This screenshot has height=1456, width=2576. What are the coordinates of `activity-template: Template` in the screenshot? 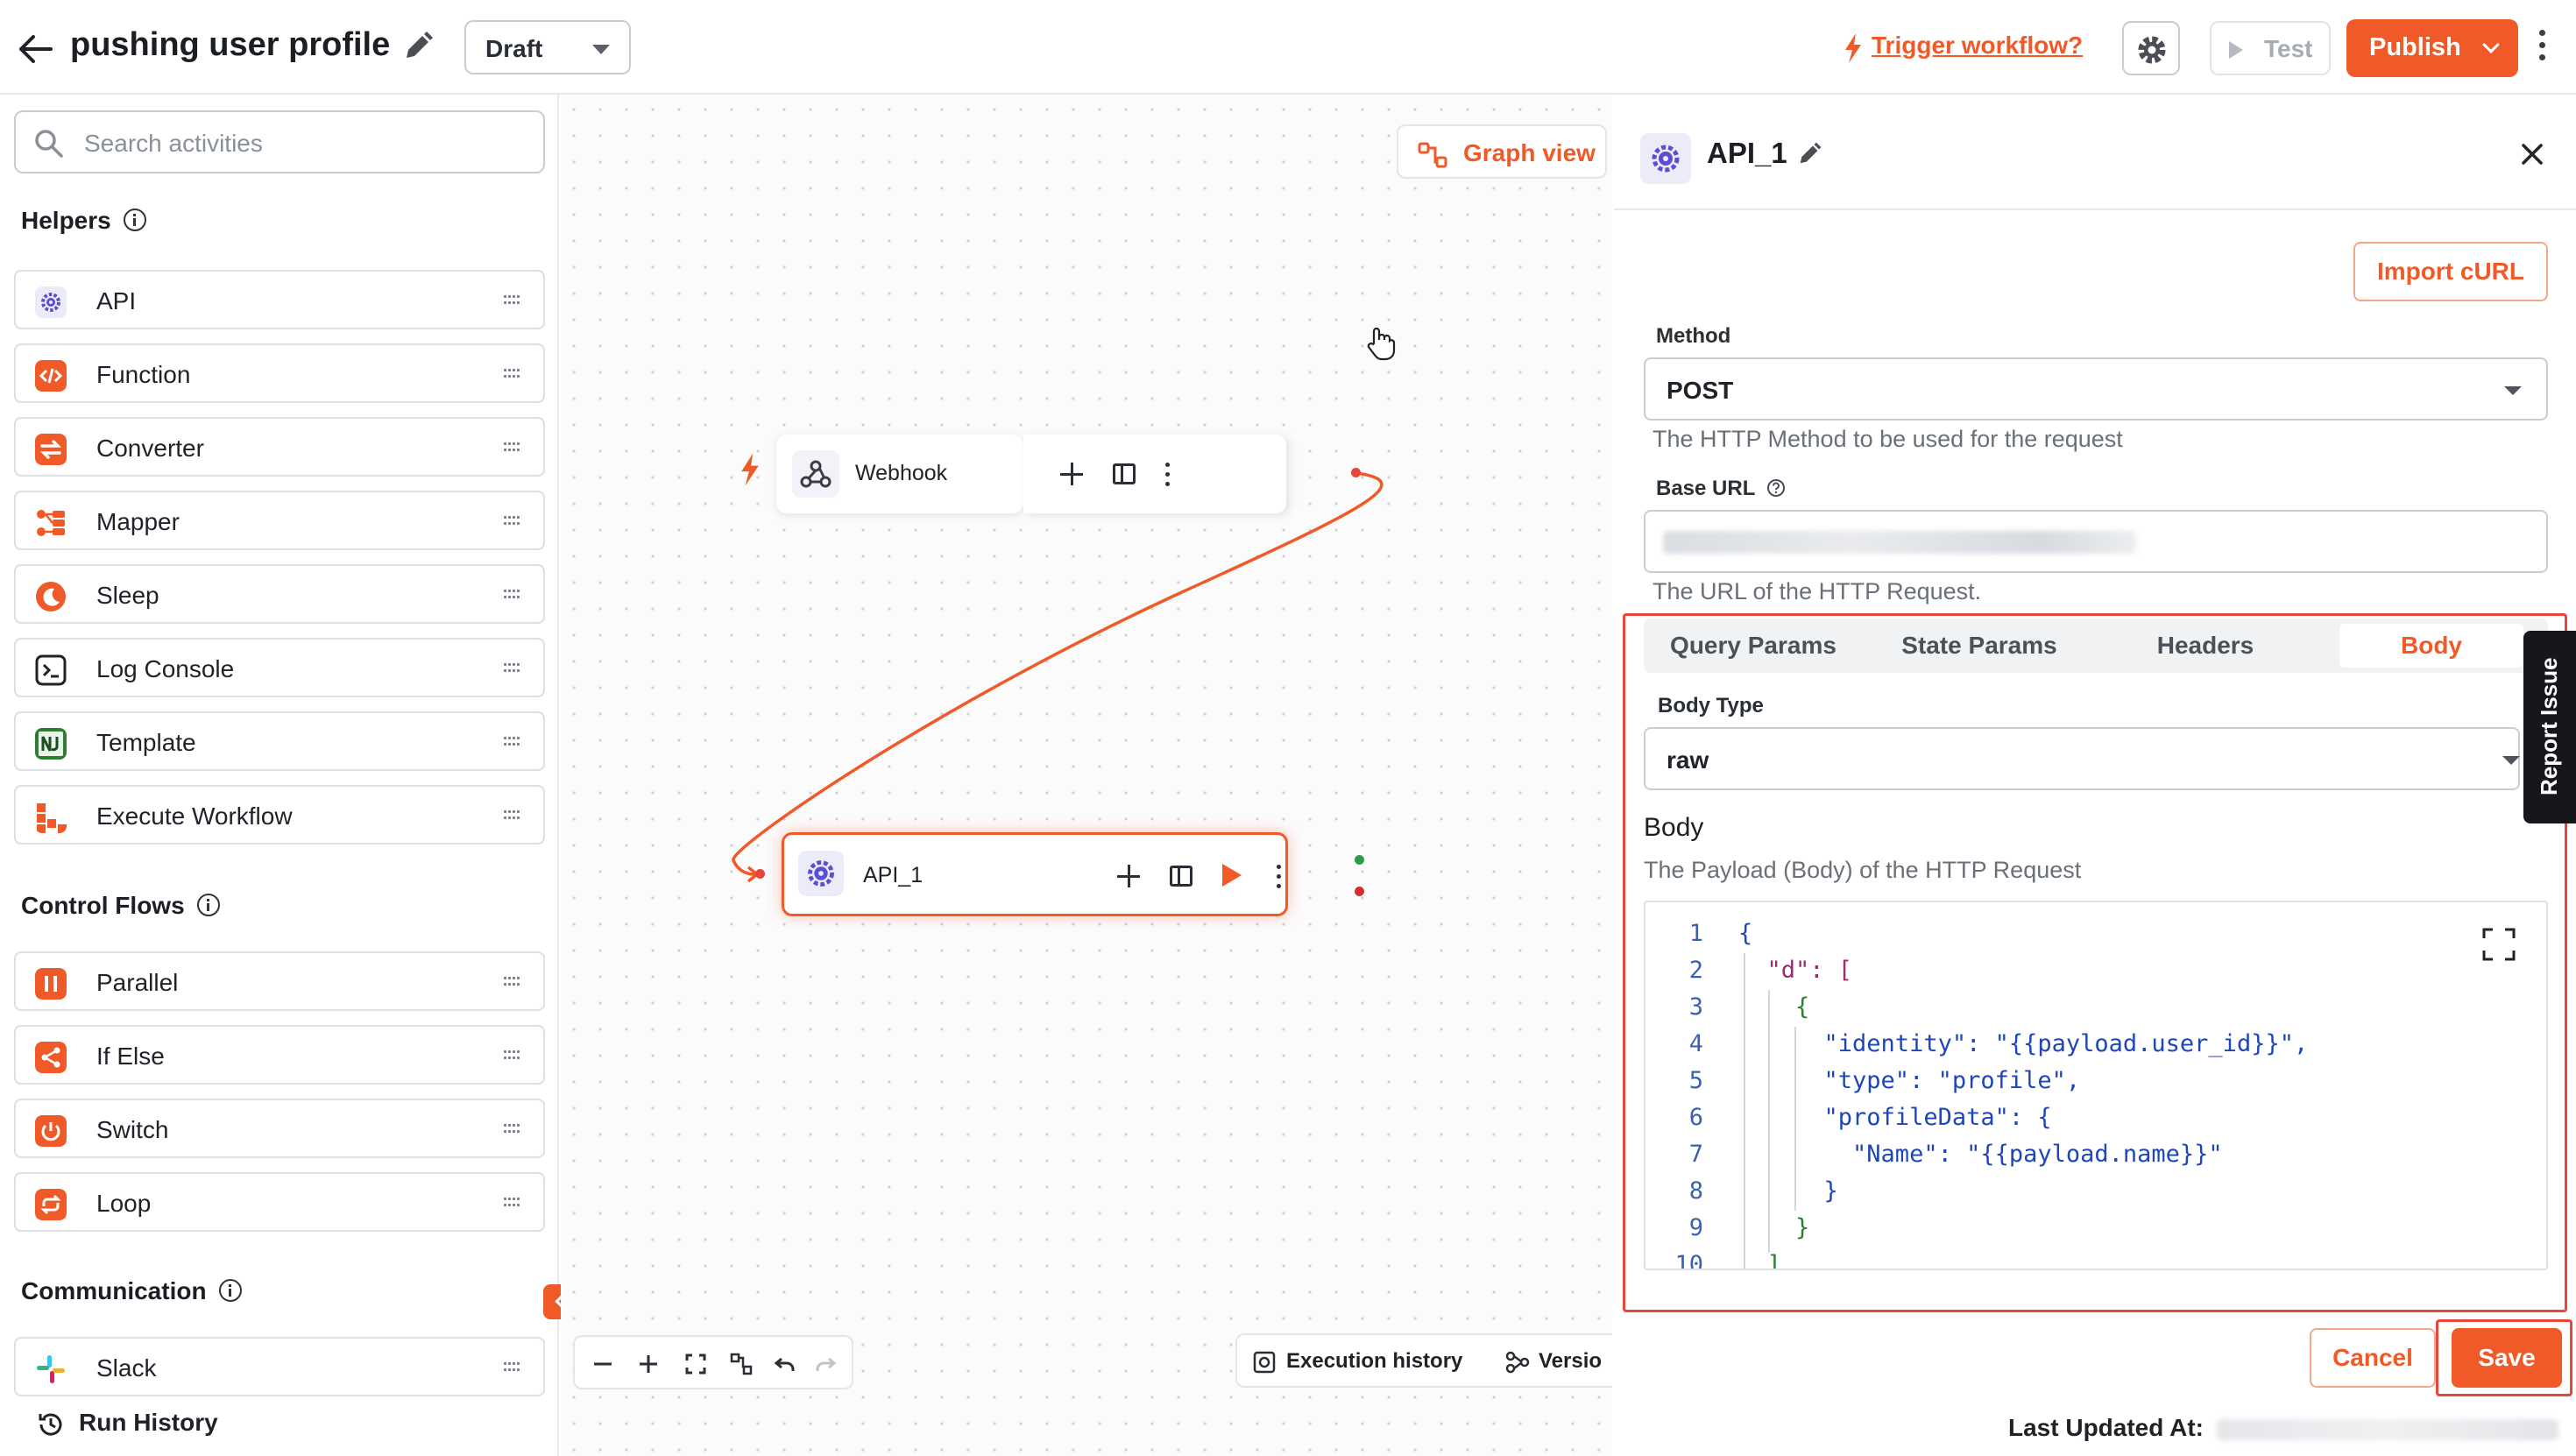 It's located at (279, 741).